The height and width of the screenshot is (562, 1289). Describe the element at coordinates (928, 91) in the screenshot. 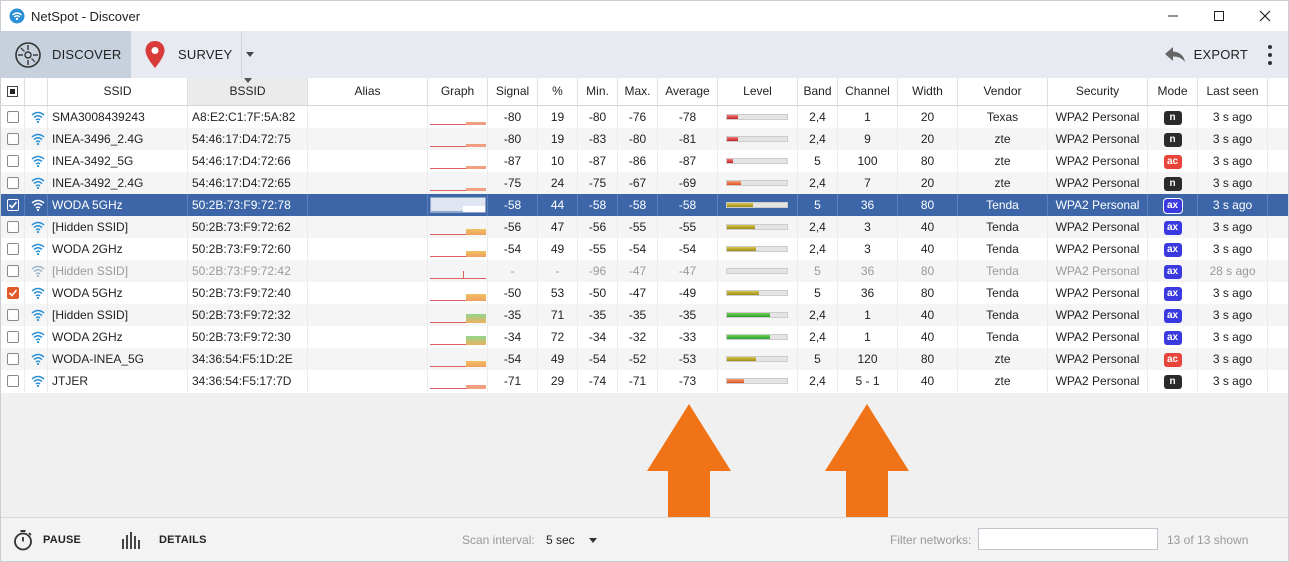

I see `header-width: Width` at that location.